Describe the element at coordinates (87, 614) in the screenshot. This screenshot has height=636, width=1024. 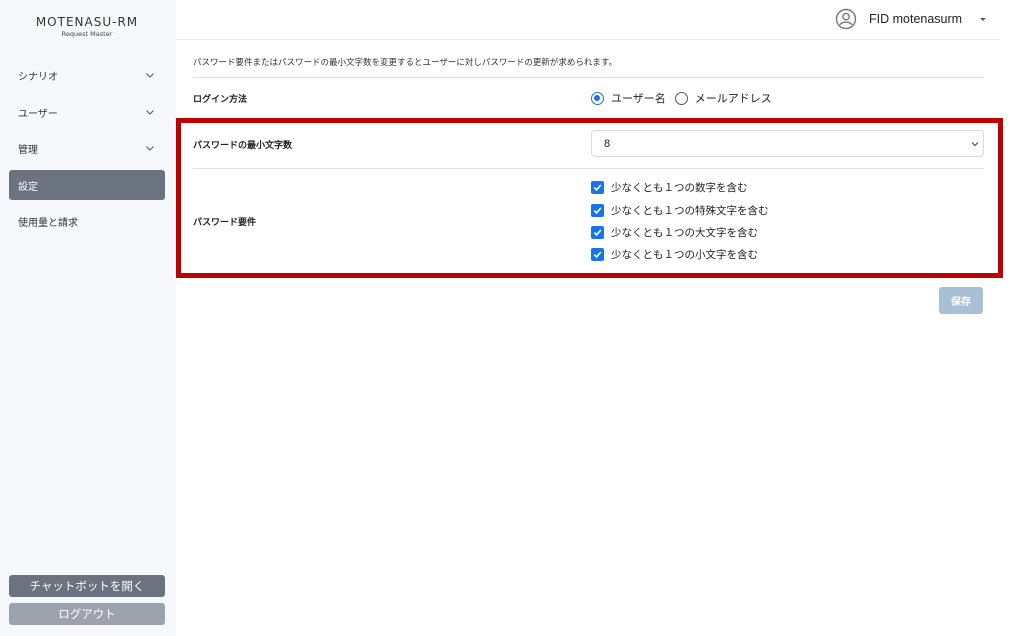
I see `logout-button: ログアウト` at that location.